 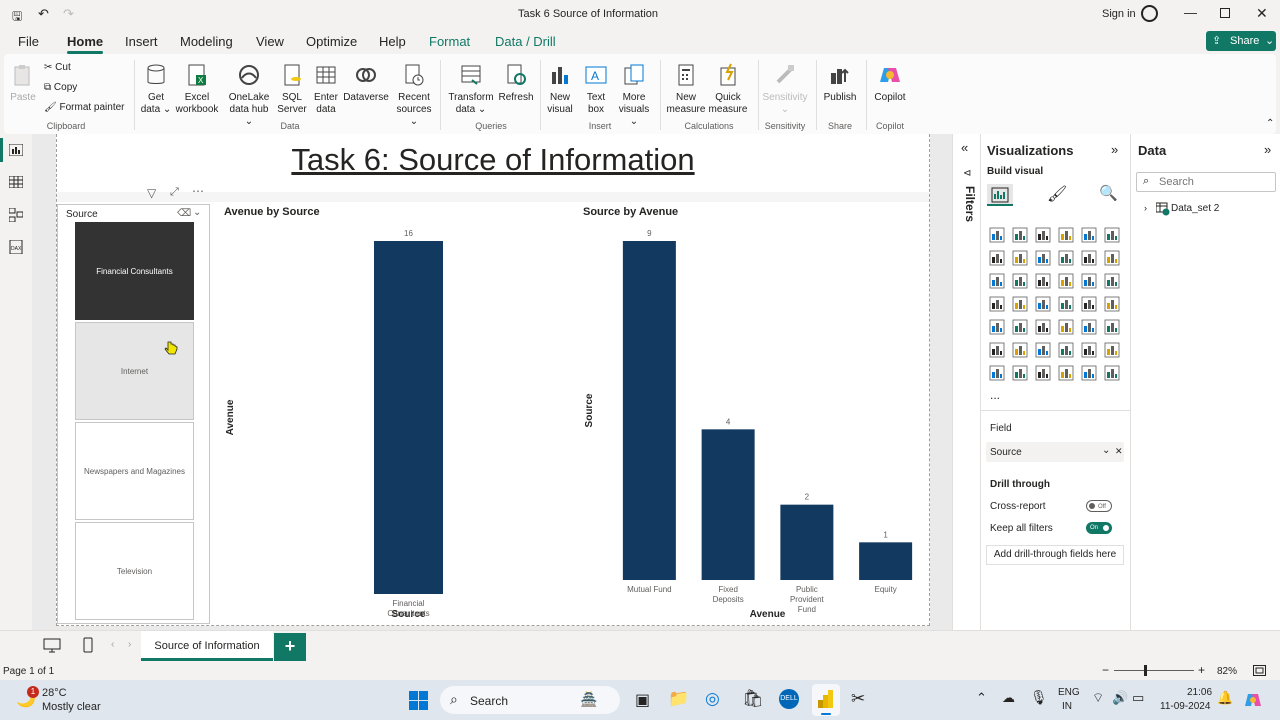 I want to click on chevron-up-icon: ⌃, so click(x=981, y=698).